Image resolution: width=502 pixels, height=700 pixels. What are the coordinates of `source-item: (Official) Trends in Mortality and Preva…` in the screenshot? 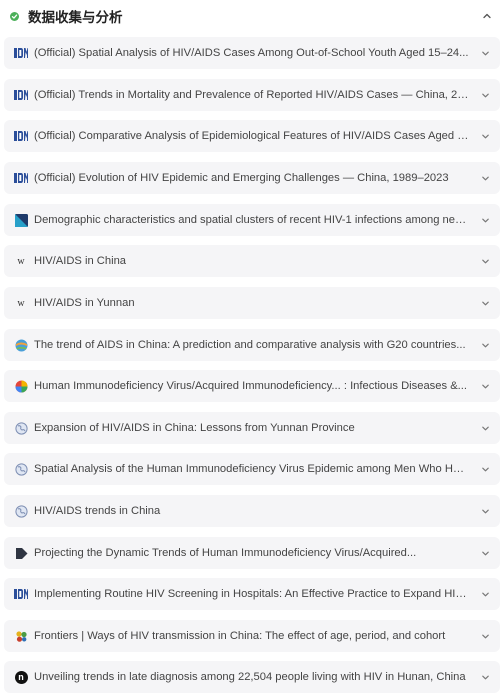 It's located at (252, 95).